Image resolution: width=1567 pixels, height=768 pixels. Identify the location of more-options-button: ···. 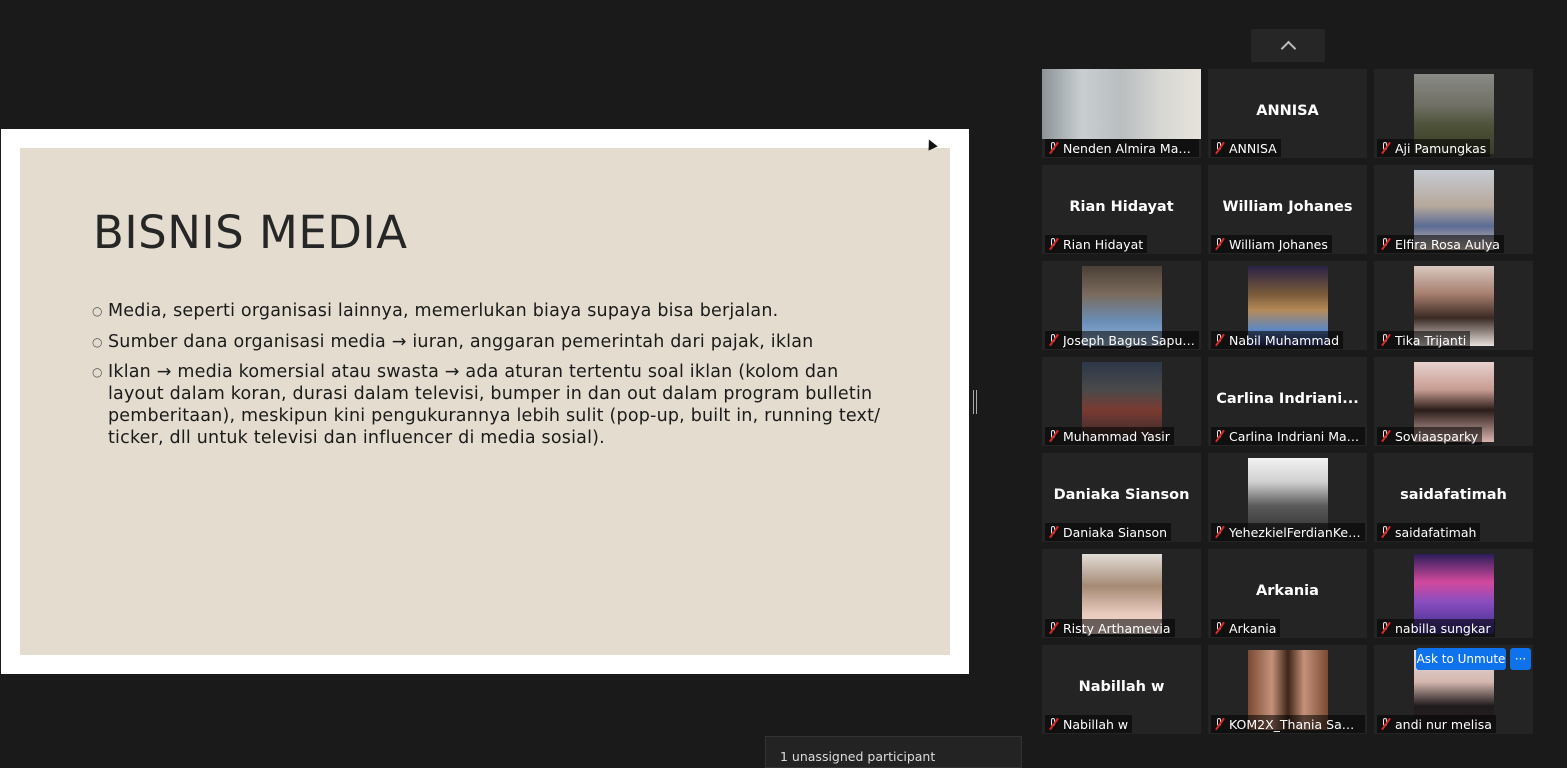
(1520, 659).